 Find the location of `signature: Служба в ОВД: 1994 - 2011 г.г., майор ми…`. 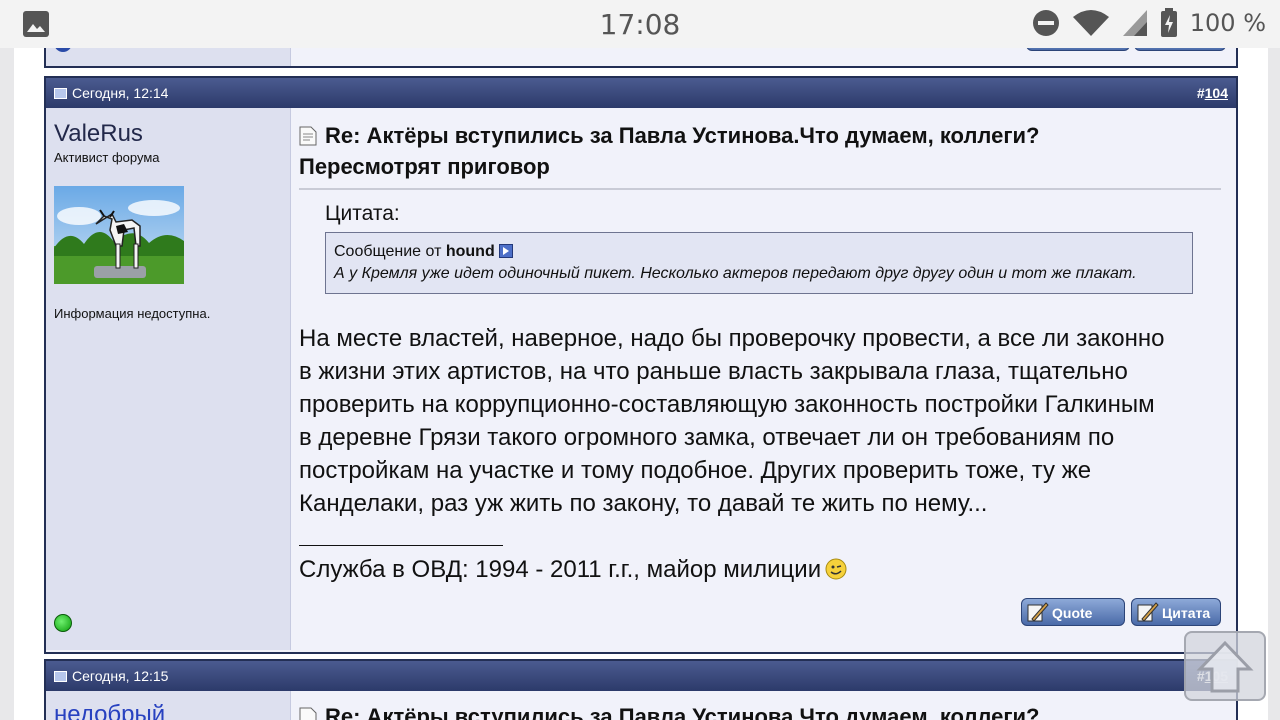

signature: Служба в ОВД: 1994 - 2011 г.г., майор ми… is located at coordinates (573, 570).